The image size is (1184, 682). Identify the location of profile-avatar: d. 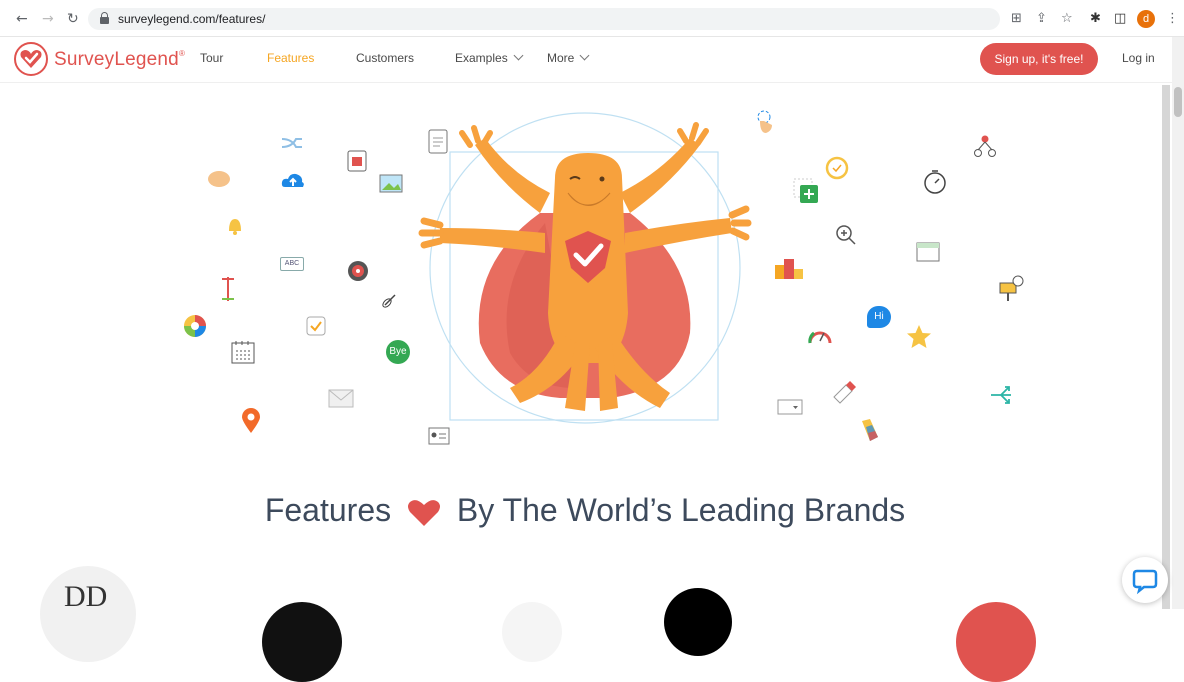
(1146, 19).